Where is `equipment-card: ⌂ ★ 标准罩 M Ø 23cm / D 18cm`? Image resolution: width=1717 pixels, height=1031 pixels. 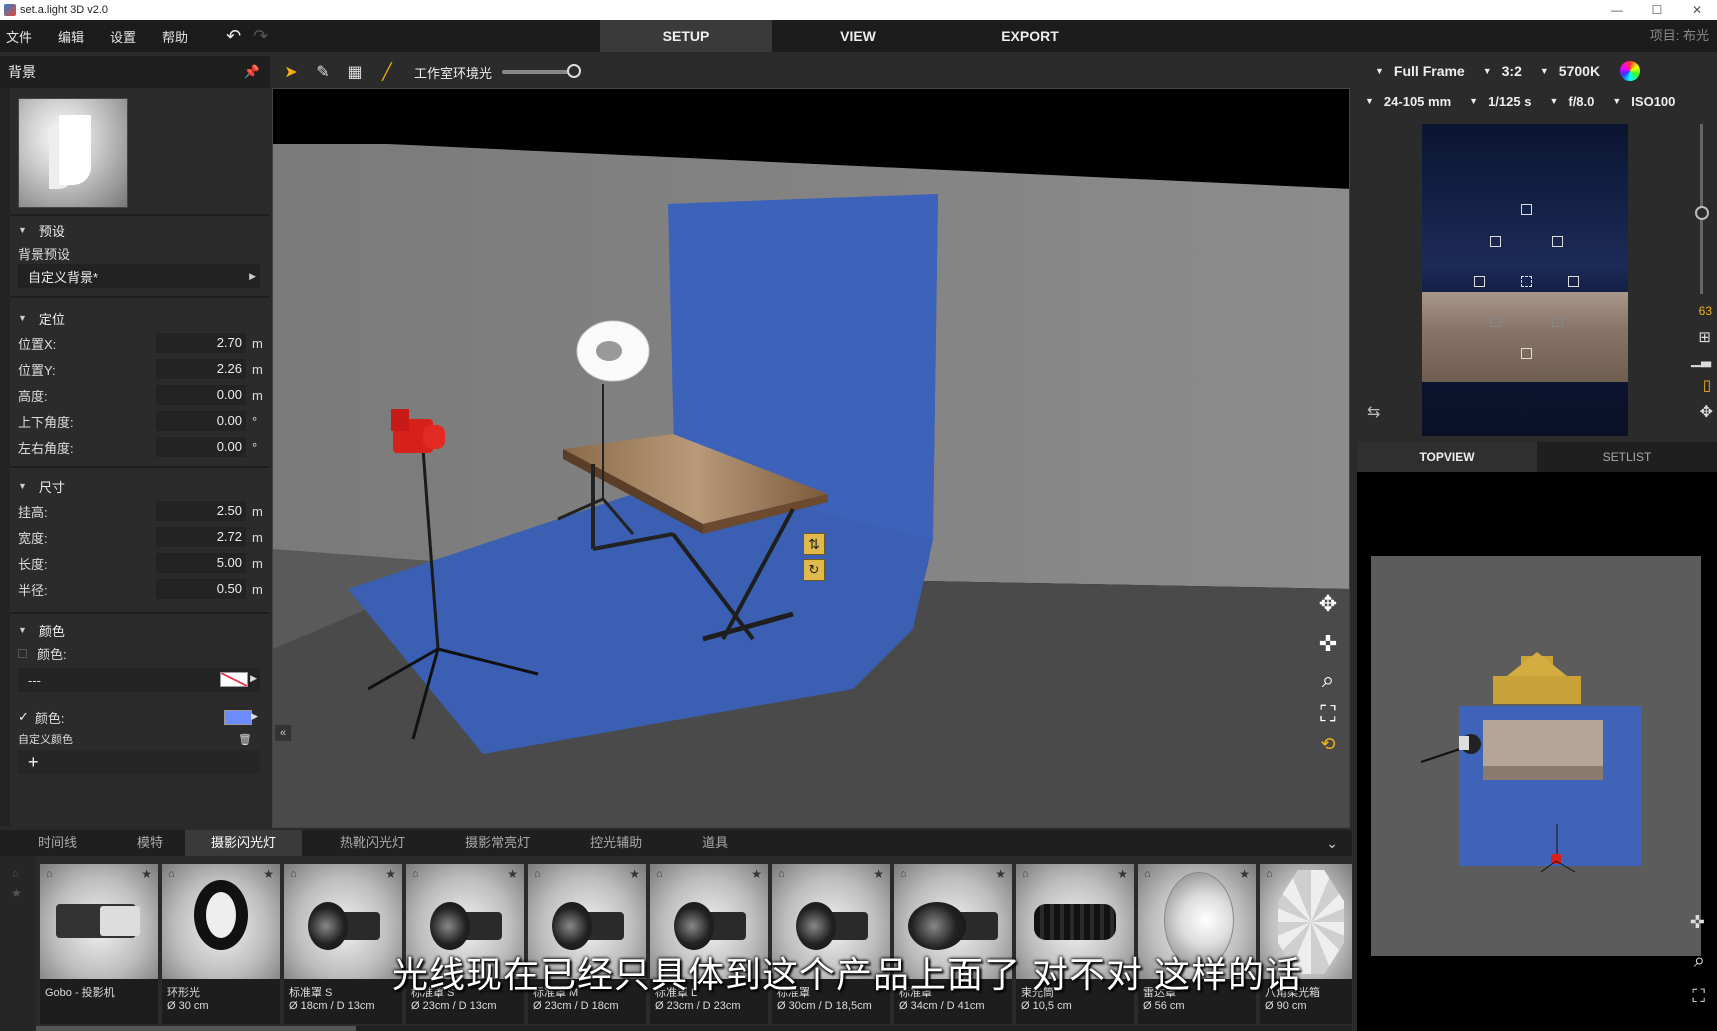 equipment-card: ⌂ ★ 标准罩 M Ø 23cm / D 18cm is located at coordinates (587, 944).